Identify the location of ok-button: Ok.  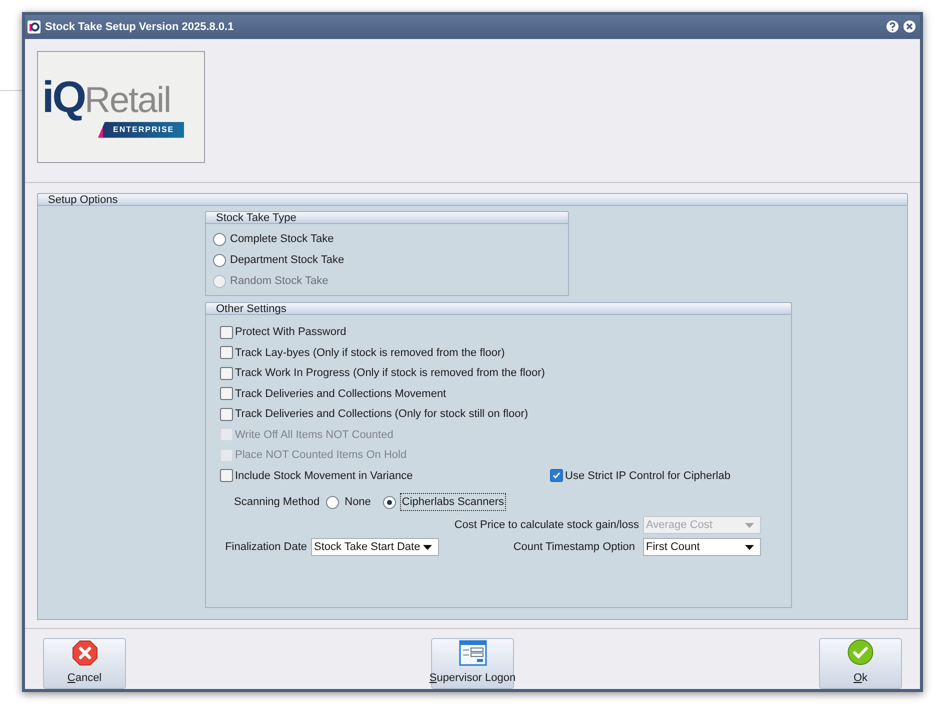
(860, 663).